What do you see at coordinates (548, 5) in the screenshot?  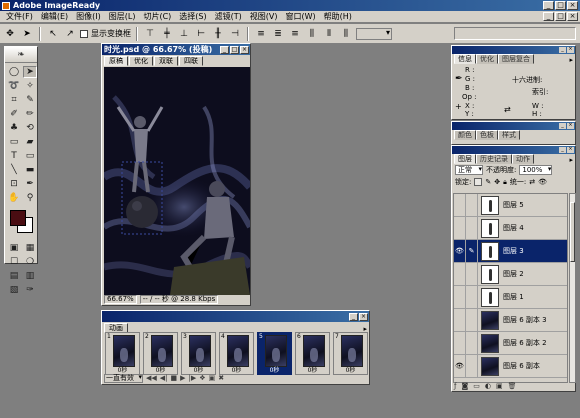 I see `minimize-button: _` at bounding box center [548, 5].